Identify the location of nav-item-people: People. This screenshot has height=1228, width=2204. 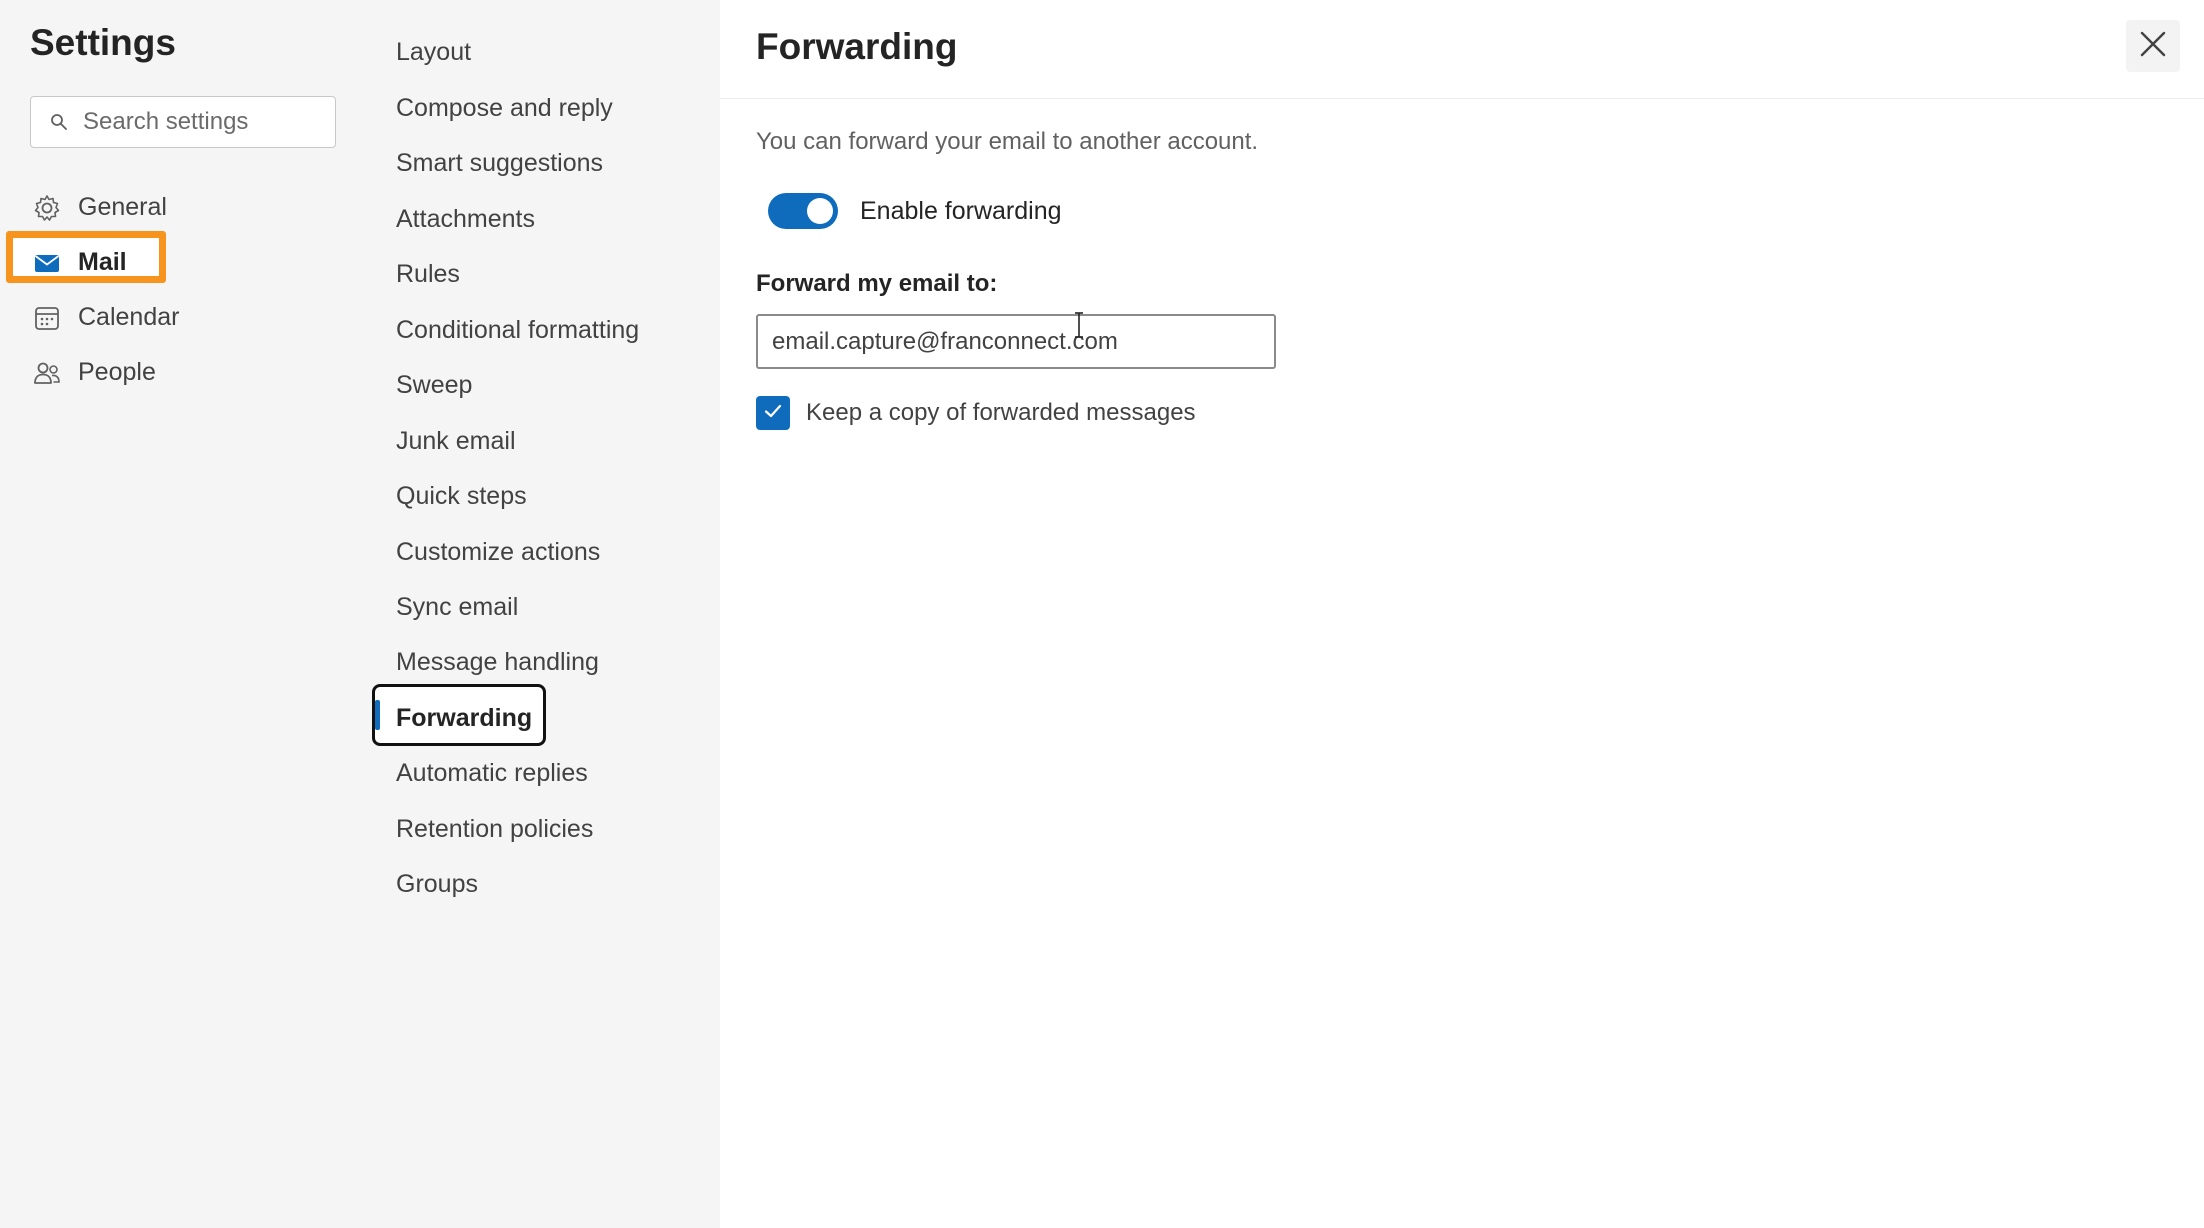
(185, 372).